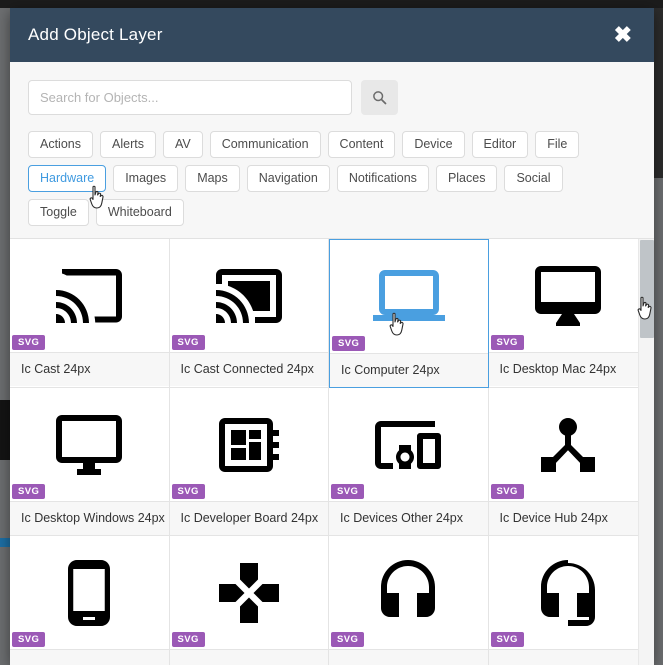  I want to click on backdrop-left-strip, so click(5, 336).